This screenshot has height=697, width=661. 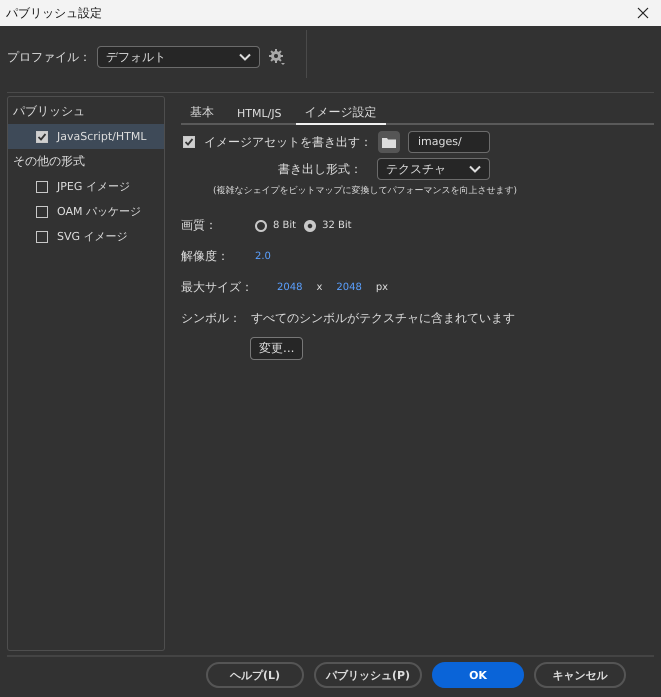 What do you see at coordinates (49, 111) in the screenshot?
I see `sidebar-heading: パブリッシュ` at bounding box center [49, 111].